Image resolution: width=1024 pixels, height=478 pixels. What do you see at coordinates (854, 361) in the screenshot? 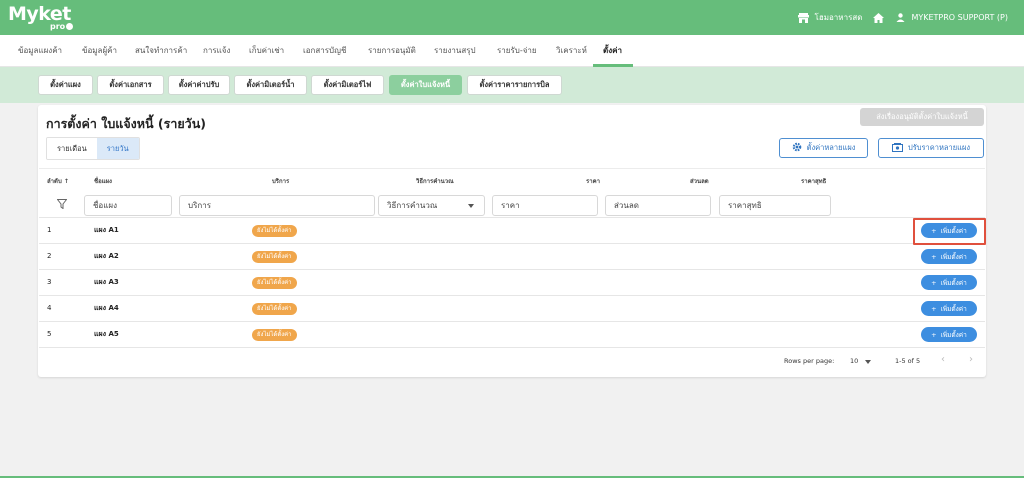
I see `rows-per-page-select: 10` at bounding box center [854, 361].